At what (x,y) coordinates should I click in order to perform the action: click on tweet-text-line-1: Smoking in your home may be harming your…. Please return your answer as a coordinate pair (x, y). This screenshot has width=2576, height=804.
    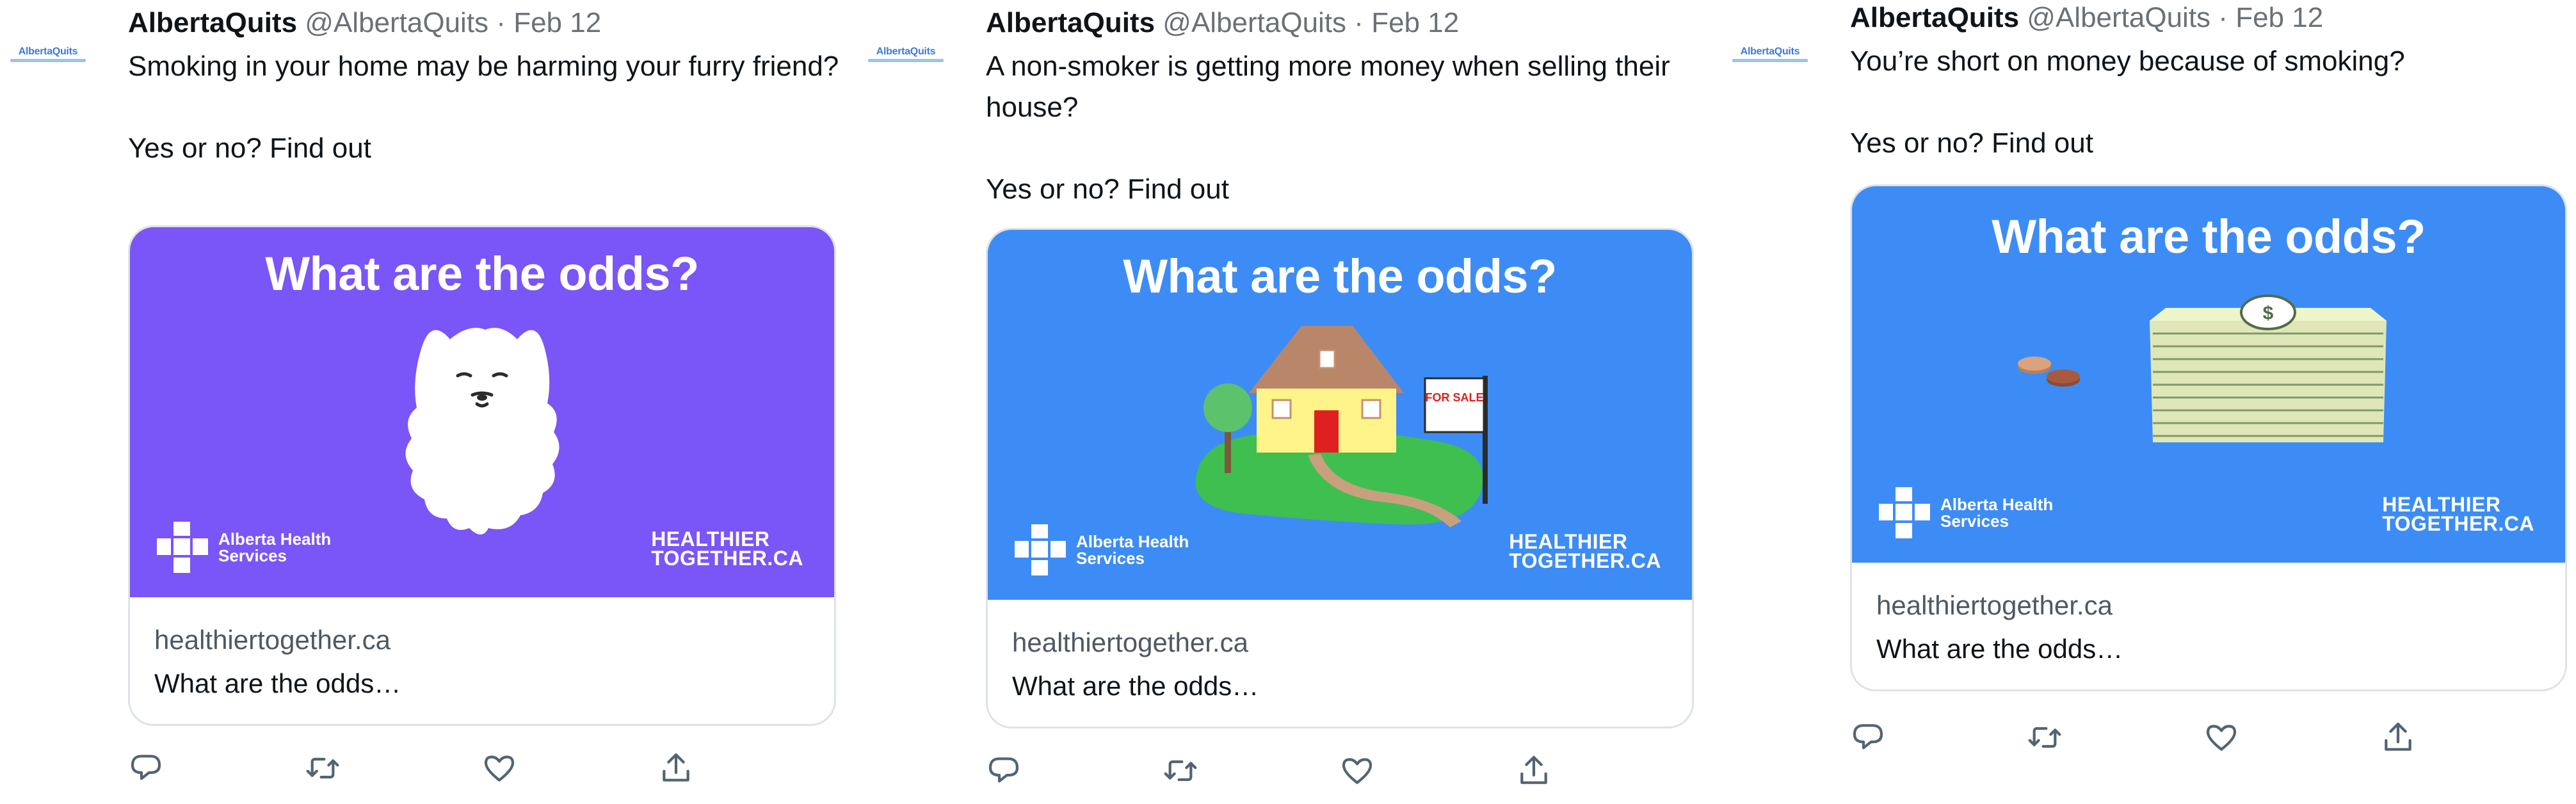
    Looking at the image, I should click on (483, 66).